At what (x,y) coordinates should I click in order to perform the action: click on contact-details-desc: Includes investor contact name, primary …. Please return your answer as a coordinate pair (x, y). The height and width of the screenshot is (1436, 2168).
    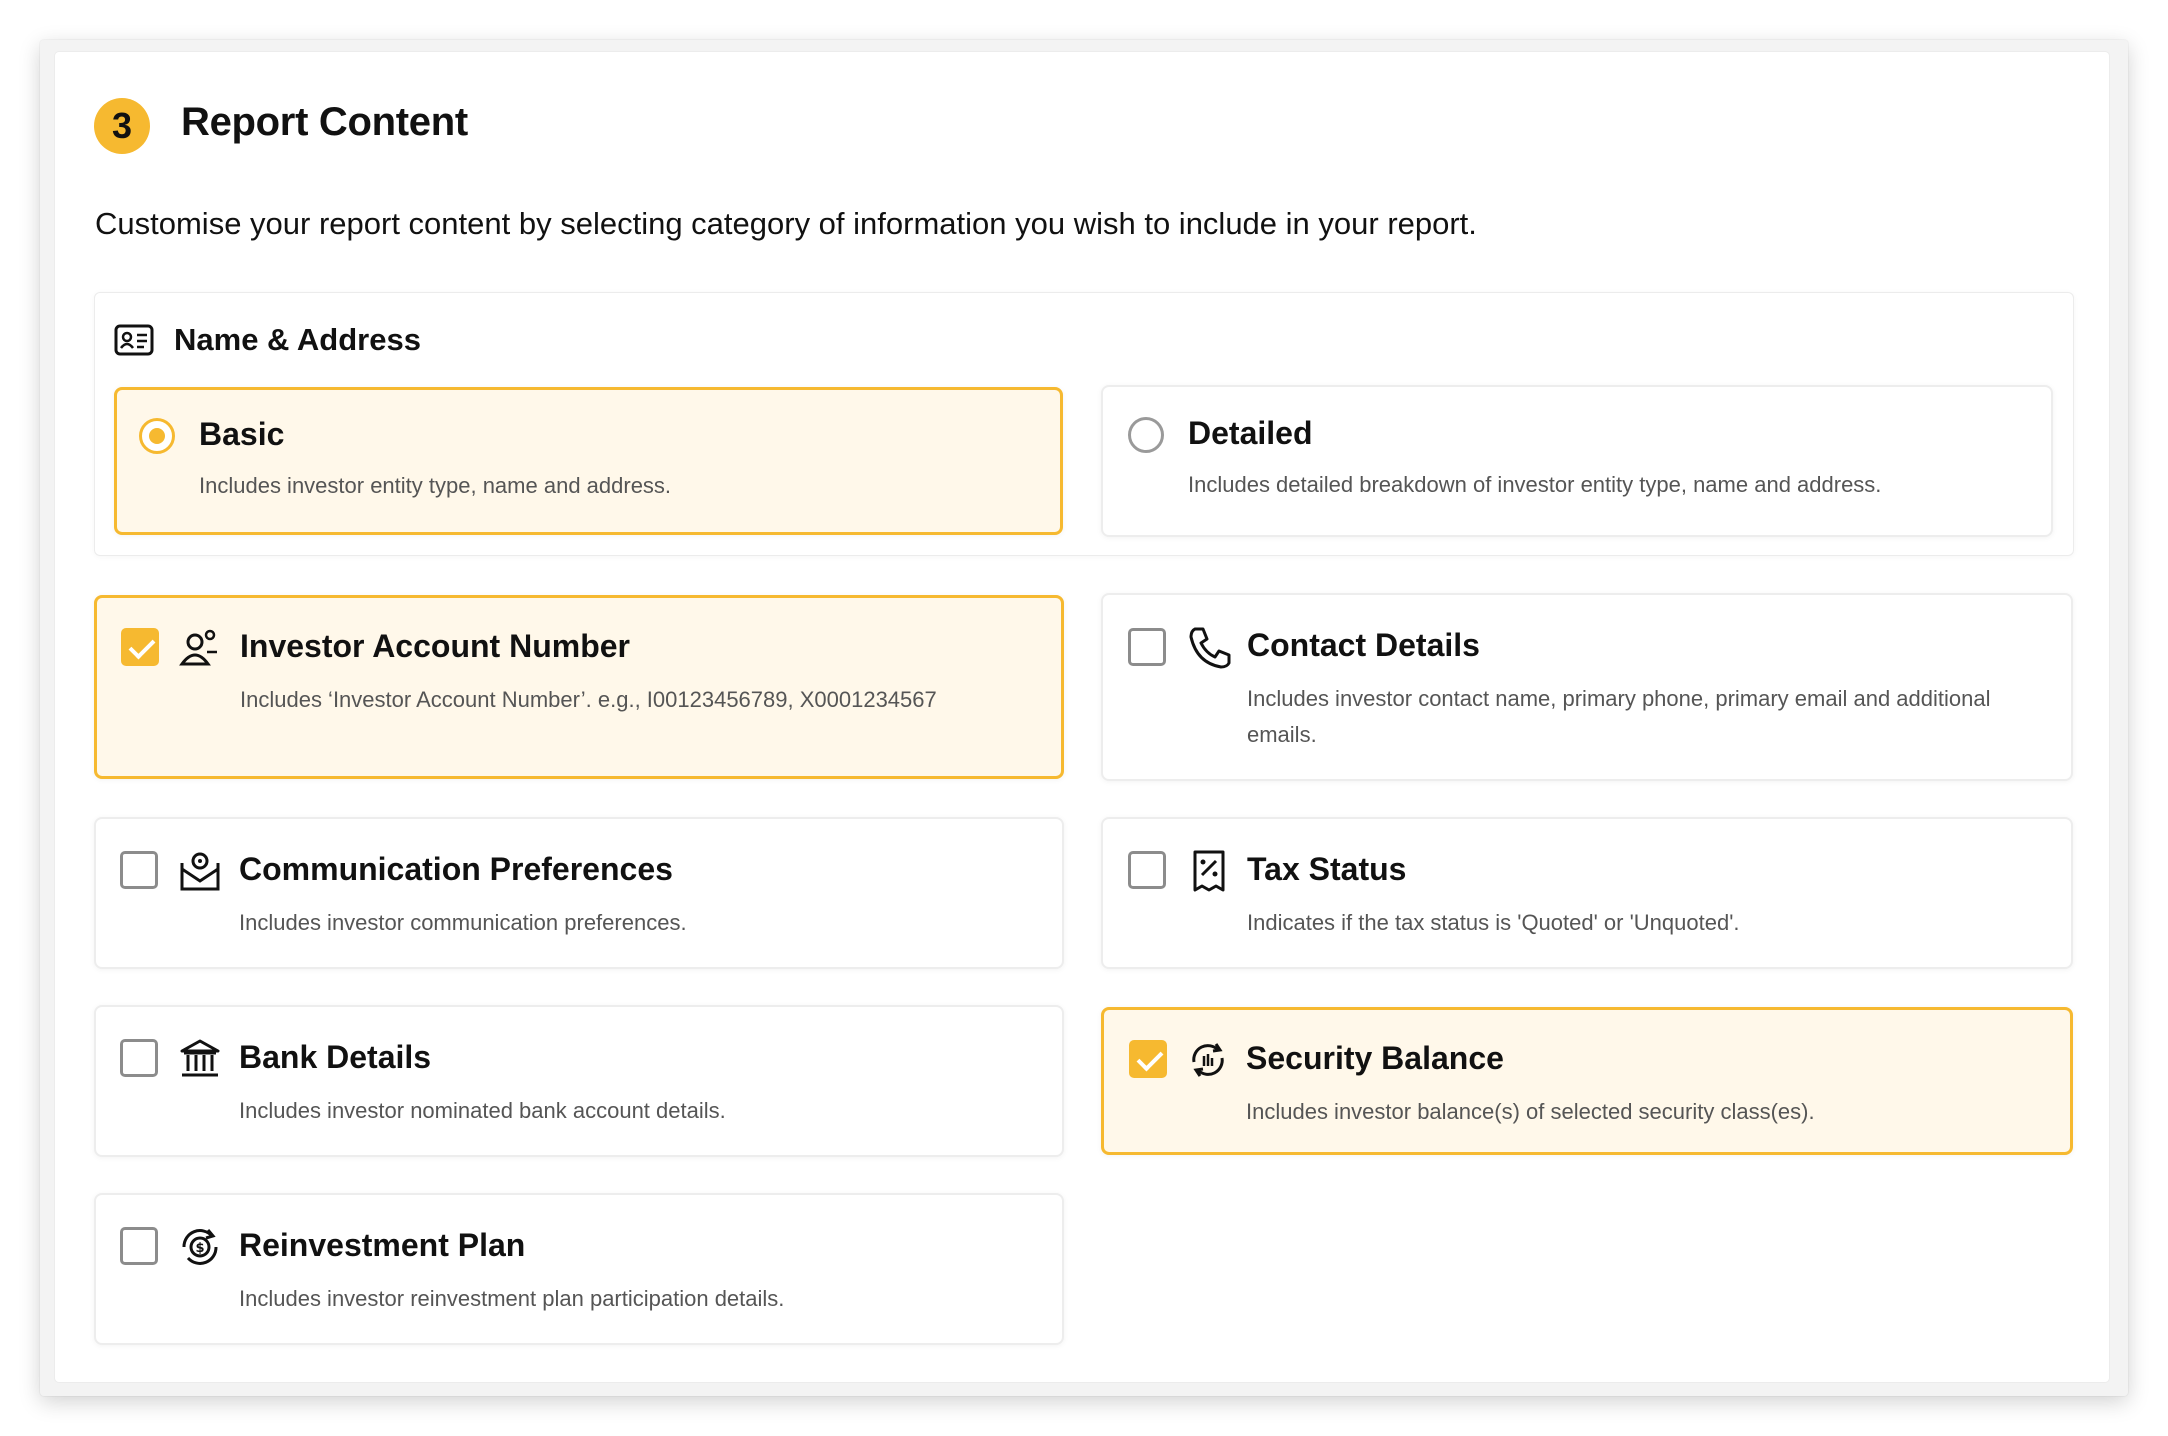
    Looking at the image, I should click on (1619, 716).